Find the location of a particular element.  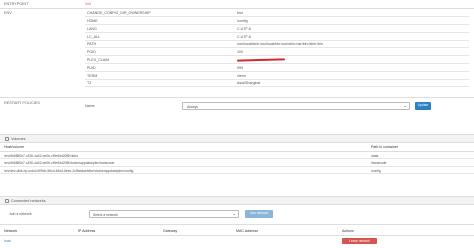

env-key: CHANGE_CONFIG_DIR_OWNERSHIP is located at coordinates (119, 13).